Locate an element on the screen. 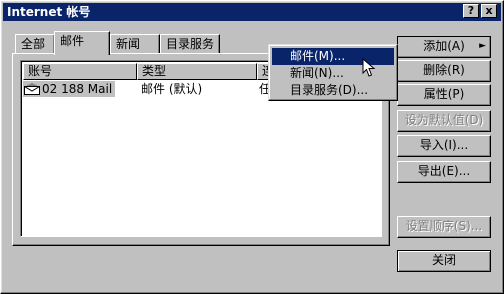  submenu-arrow-icon: ► is located at coordinates (482, 46).